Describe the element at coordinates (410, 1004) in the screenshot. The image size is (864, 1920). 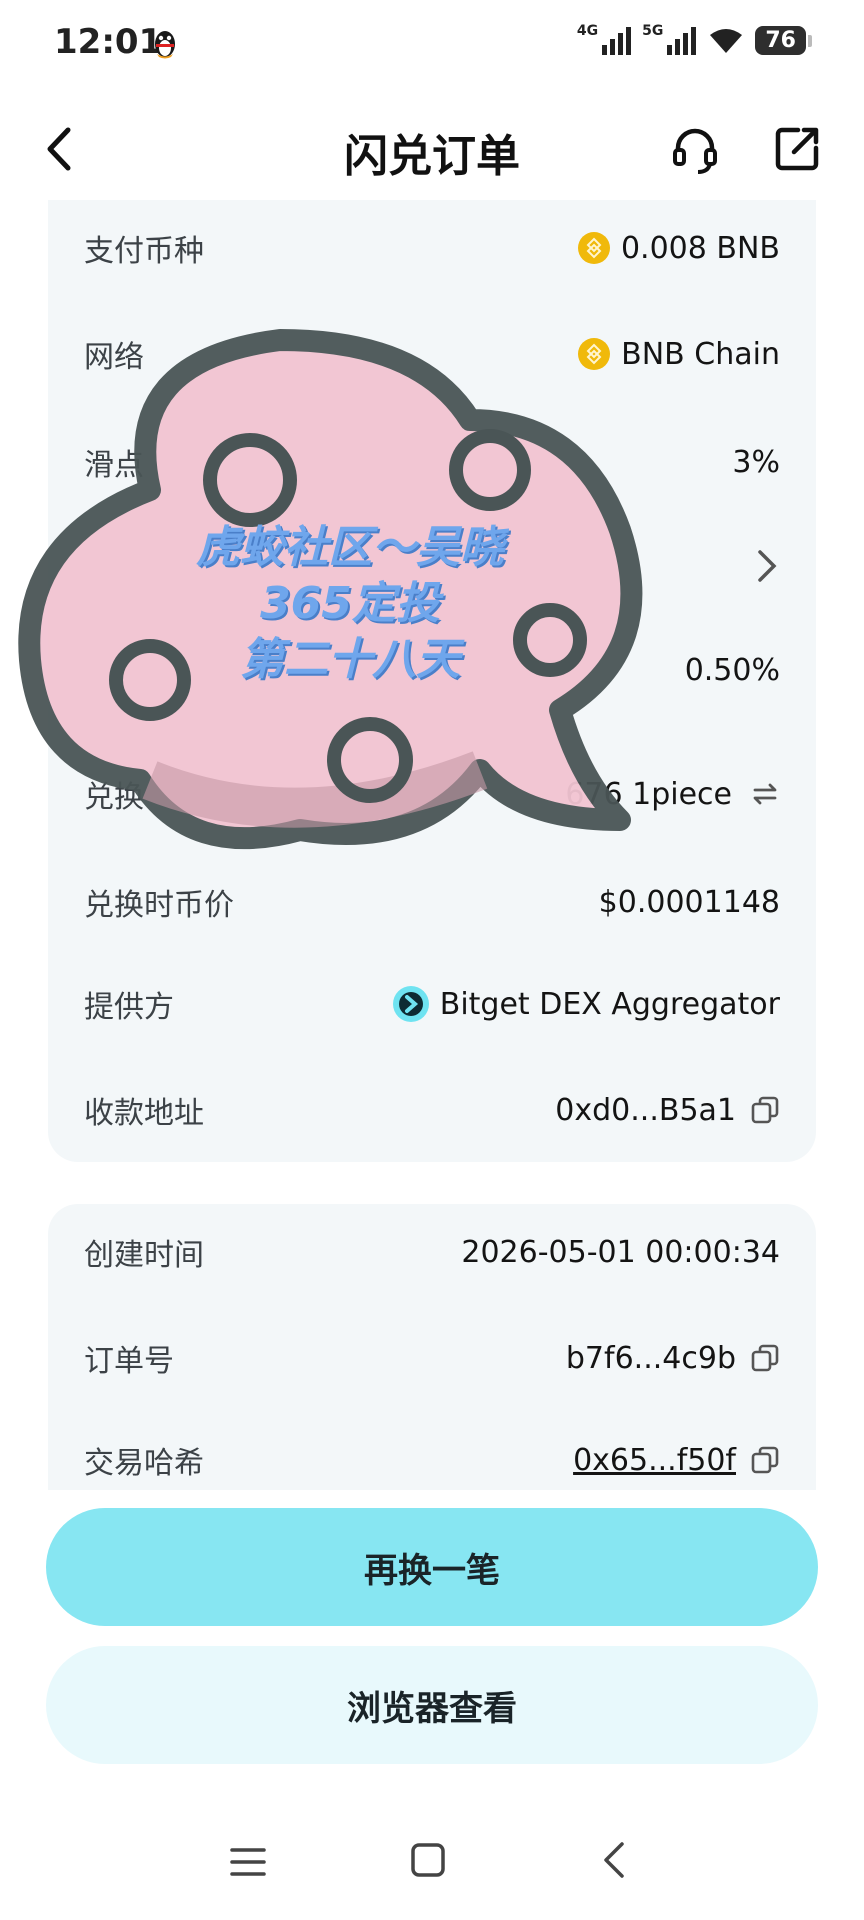
I see `bitget-icon` at that location.